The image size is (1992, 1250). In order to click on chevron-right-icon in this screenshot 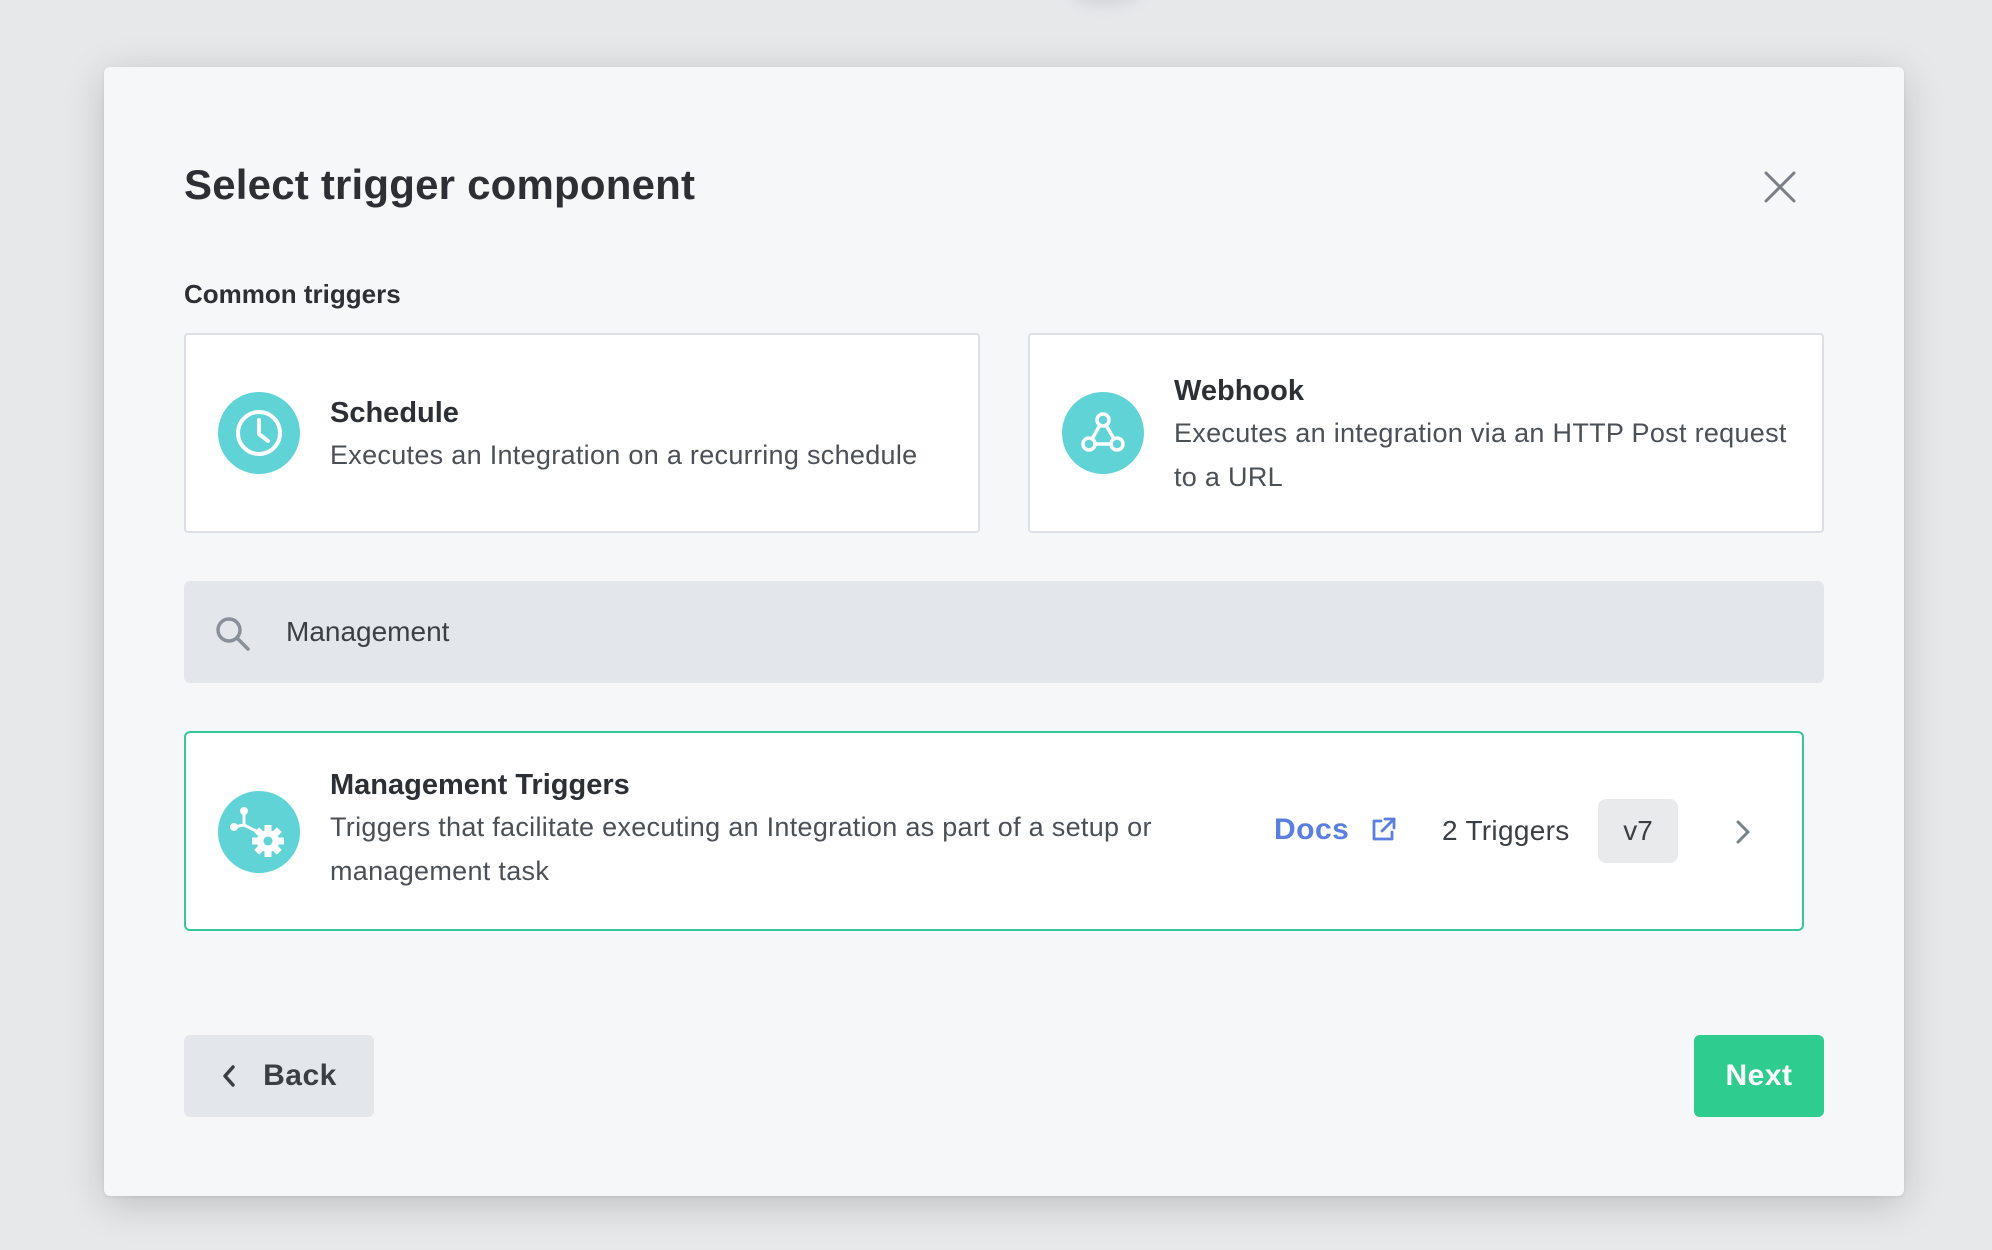, I will do `click(1743, 832)`.